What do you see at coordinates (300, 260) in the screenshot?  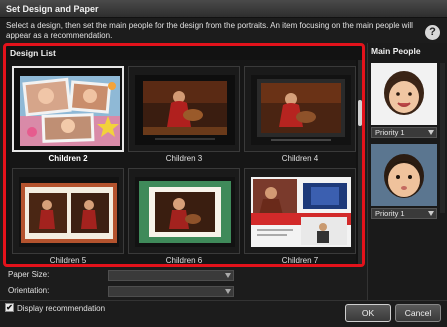 I see `design-tile-label: Children 7` at bounding box center [300, 260].